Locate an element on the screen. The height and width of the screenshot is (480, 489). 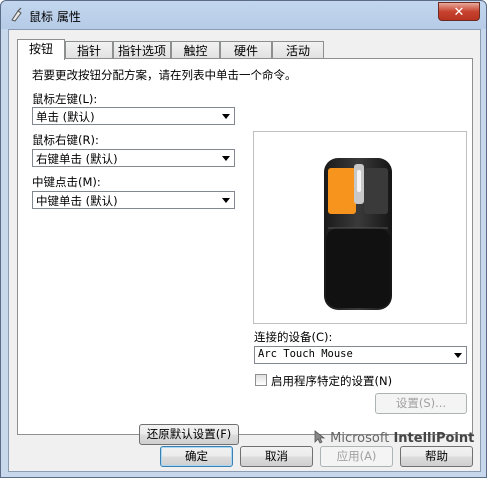
tab-label: 指针 is located at coordinates (88, 51).